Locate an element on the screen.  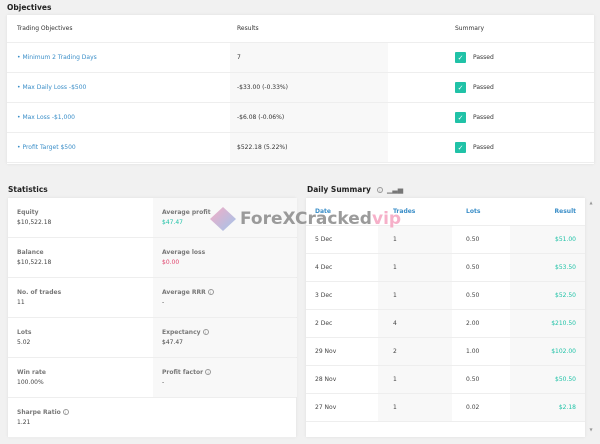
scrollbar: ▲ ▼ is located at coordinates (591, 317).